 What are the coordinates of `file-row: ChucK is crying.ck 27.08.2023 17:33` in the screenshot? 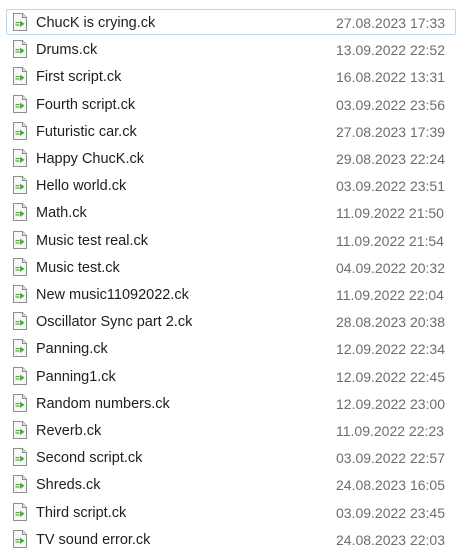 It's located at (231, 22).